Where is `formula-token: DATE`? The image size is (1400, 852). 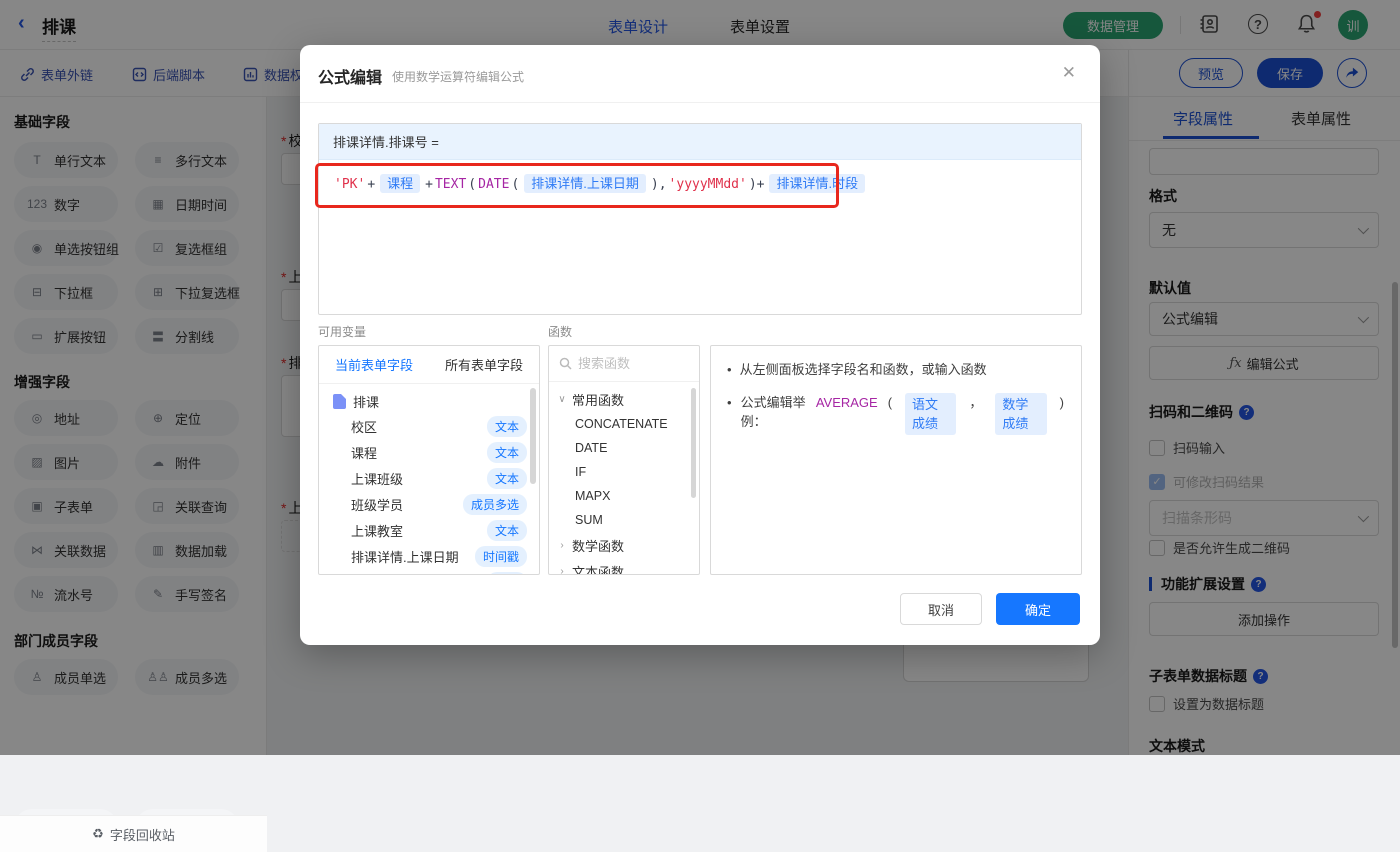 formula-token: DATE is located at coordinates (494, 184).